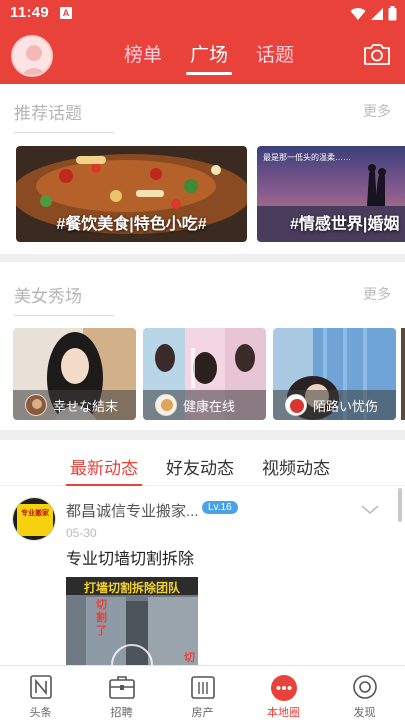 The image size is (405, 720). I want to click on bottom-navigation: 头条 招聘 房产 本地圈 发现, so click(202, 692).